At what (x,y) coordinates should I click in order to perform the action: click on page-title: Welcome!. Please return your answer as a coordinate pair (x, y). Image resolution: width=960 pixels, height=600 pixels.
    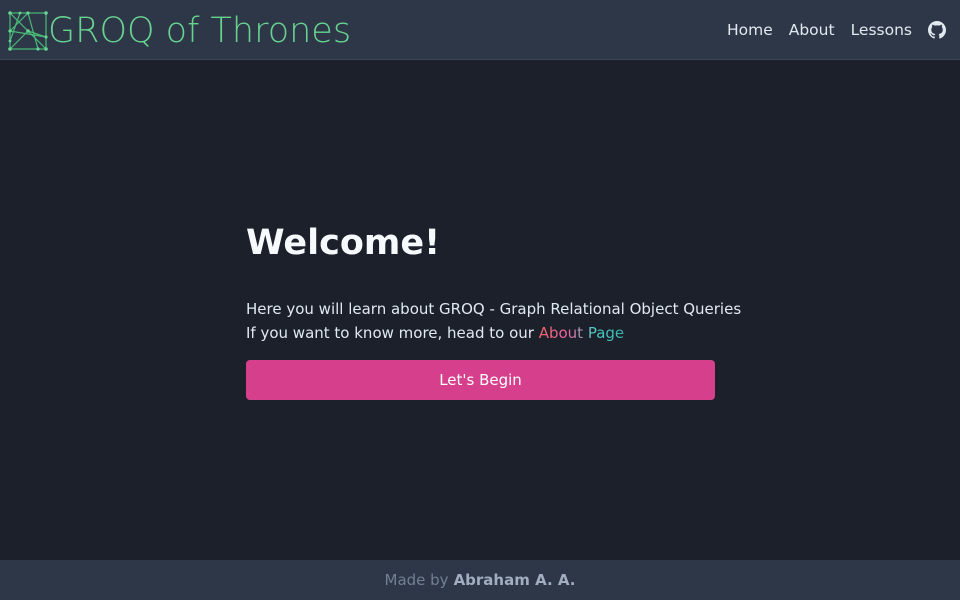
    Looking at the image, I should click on (343, 243).